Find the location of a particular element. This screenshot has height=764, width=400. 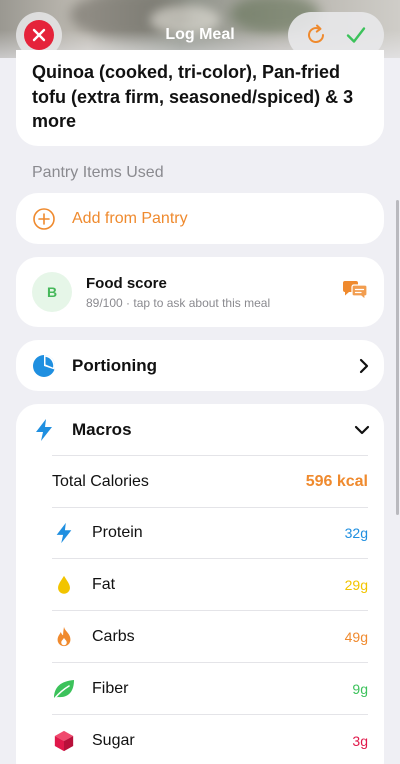

food-score-title: Food score is located at coordinates (126, 283).